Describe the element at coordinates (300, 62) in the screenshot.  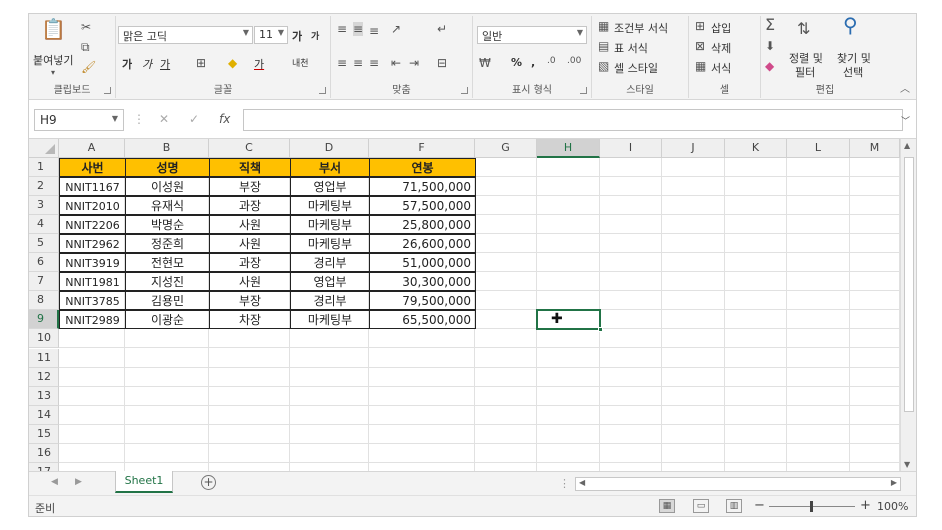
I see `phonetic-button: 내천` at that location.